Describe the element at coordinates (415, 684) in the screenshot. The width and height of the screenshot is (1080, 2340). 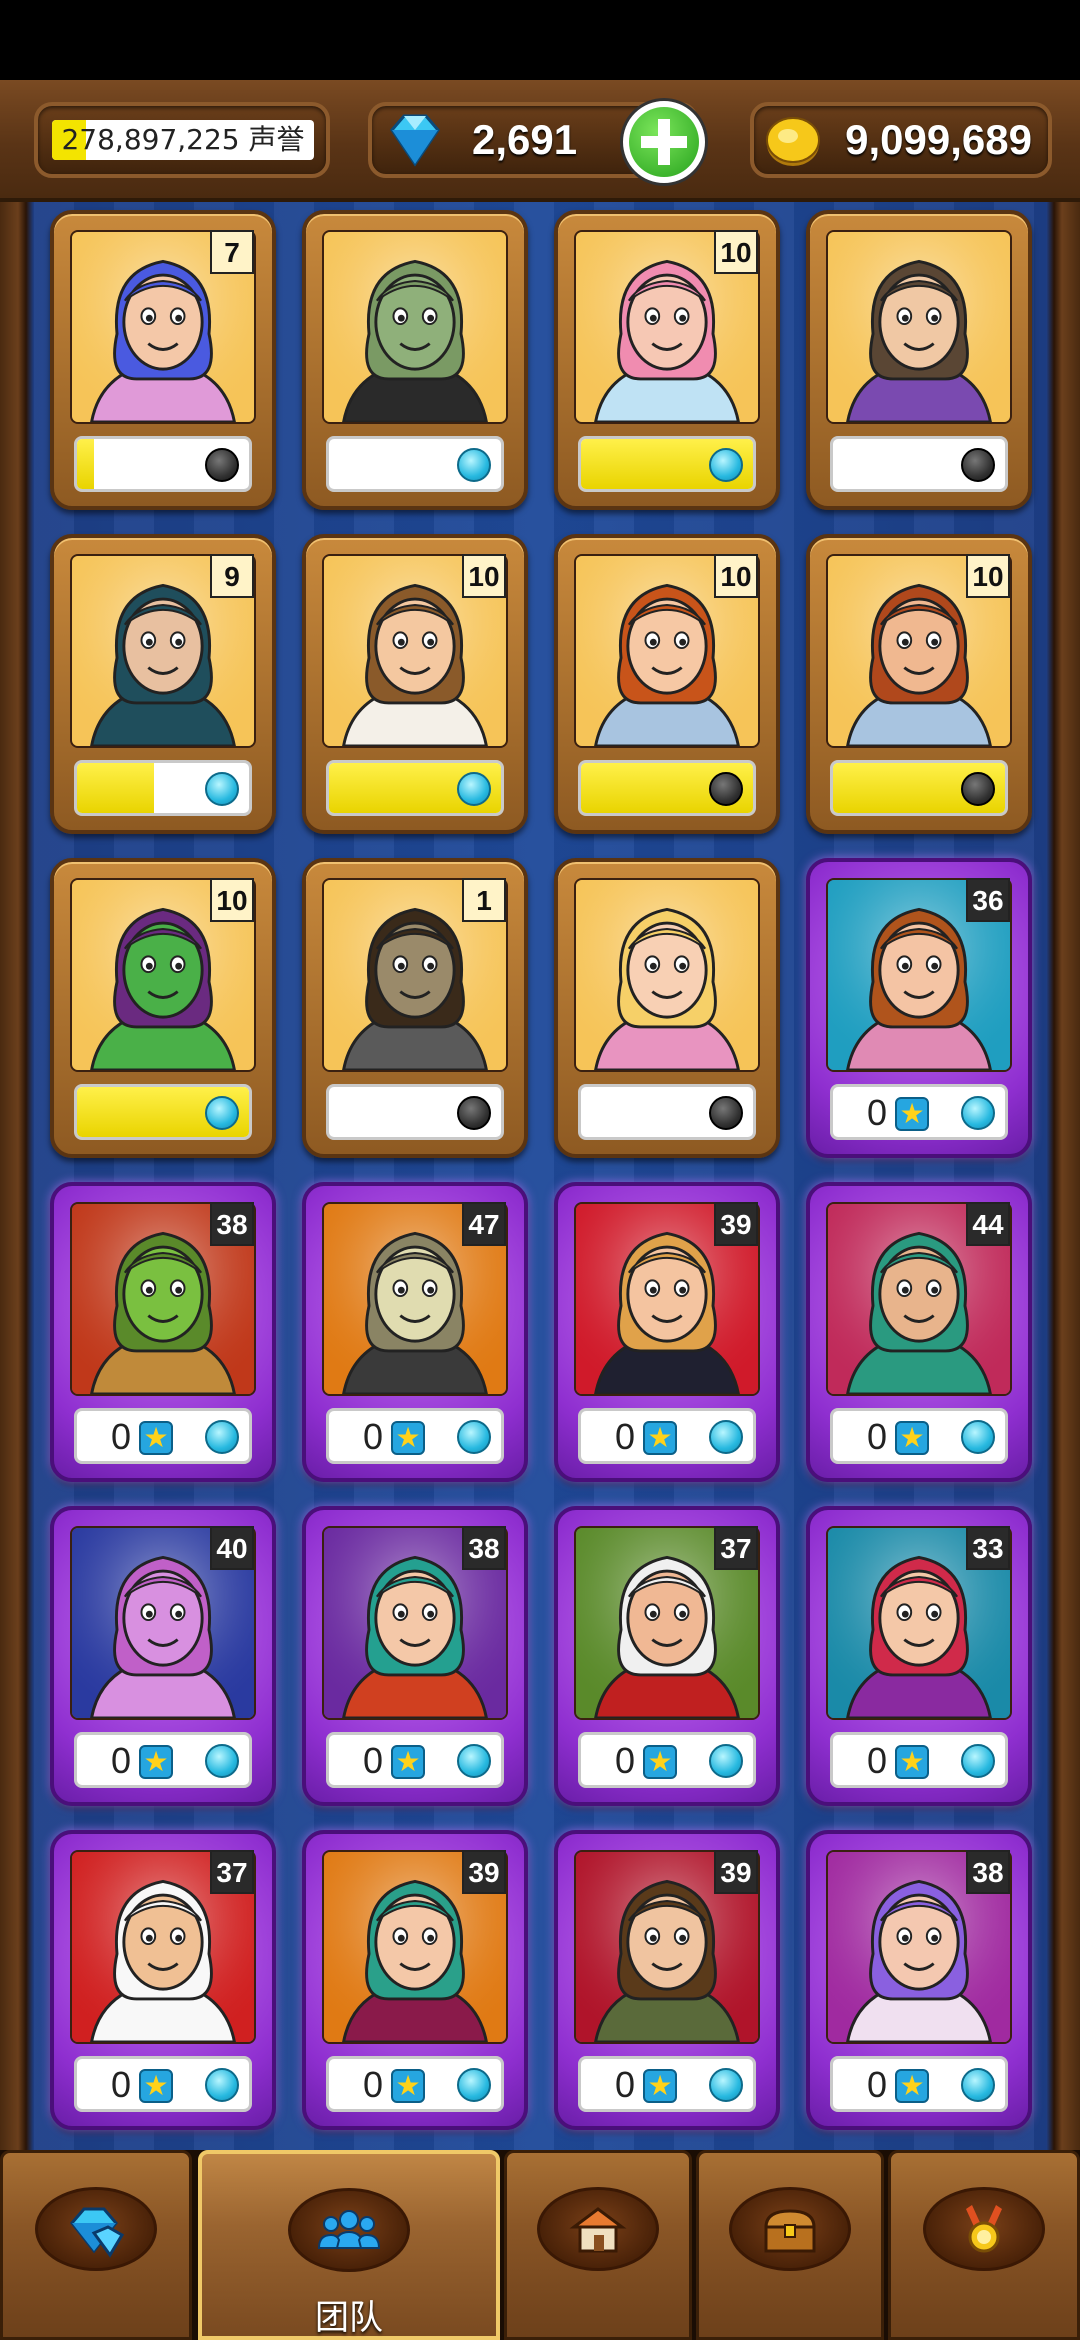
I see `hero-card-scientist: 10` at that location.